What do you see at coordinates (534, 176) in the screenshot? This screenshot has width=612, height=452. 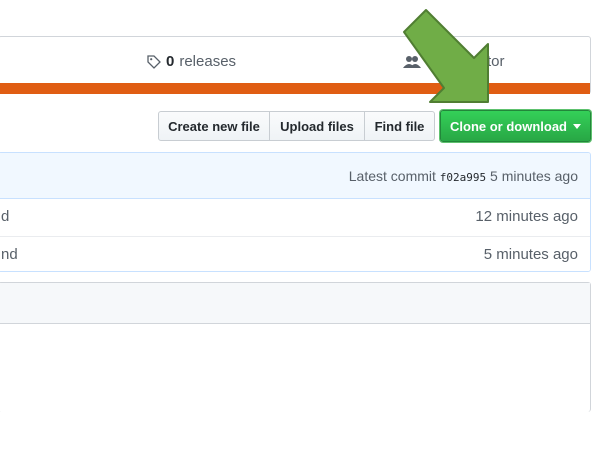 I see `commit-time: 5 minutes ago` at bounding box center [534, 176].